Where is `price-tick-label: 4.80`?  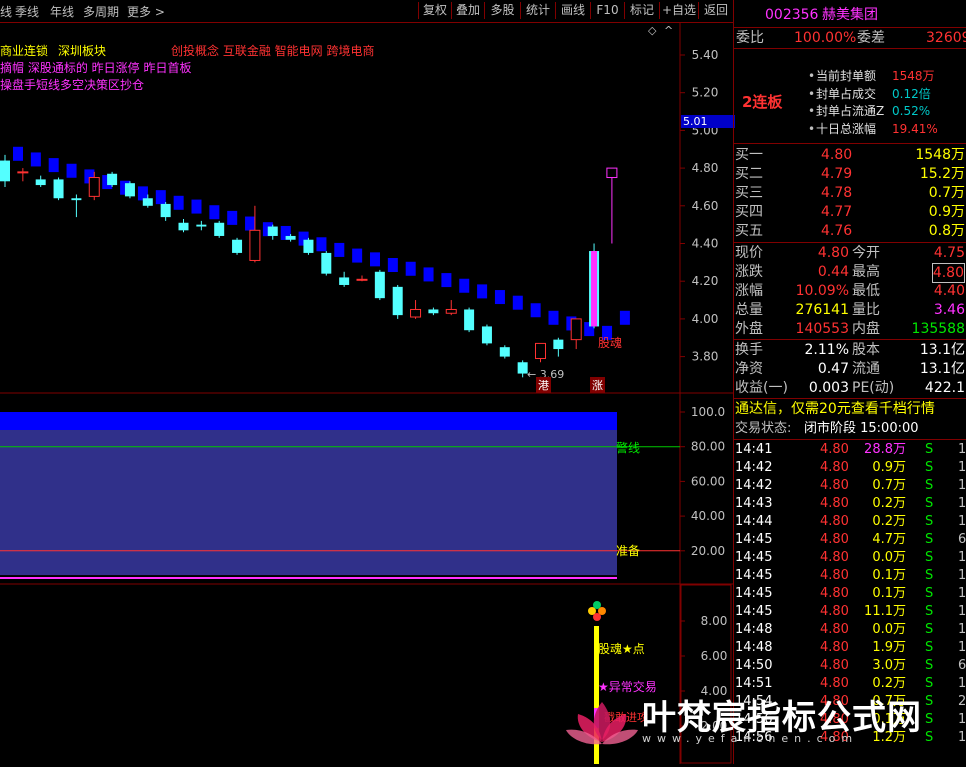 price-tick-label: 4.80 is located at coordinates (705, 168).